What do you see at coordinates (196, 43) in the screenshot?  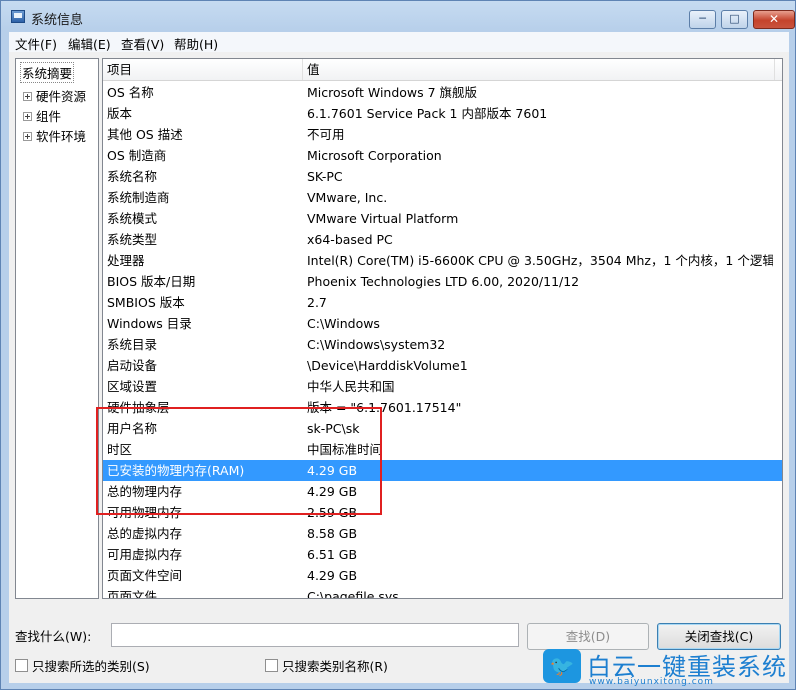 I see `menu-help: 帮助(H)` at bounding box center [196, 43].